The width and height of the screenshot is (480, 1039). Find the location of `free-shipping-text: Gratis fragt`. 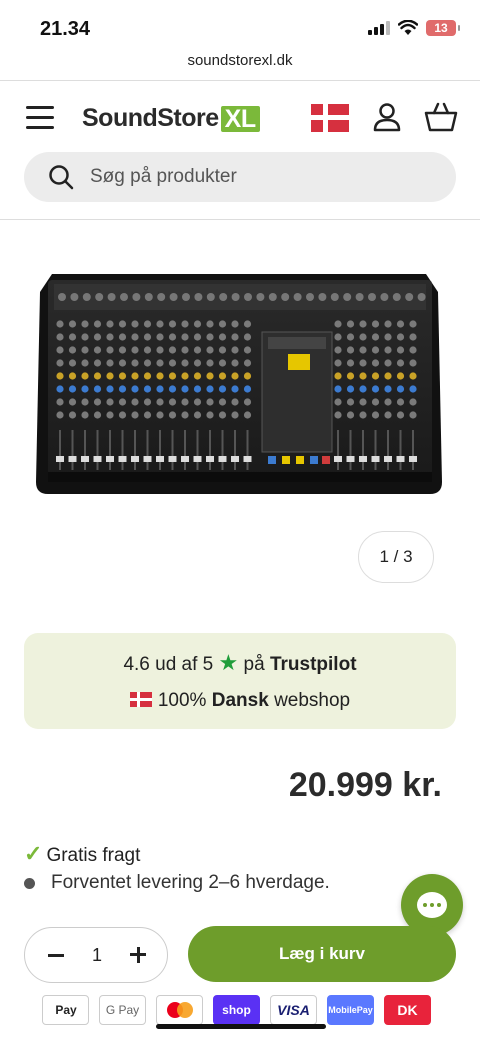

free-shipping-text: Gratis fragt is located at coordinates (93, 855).